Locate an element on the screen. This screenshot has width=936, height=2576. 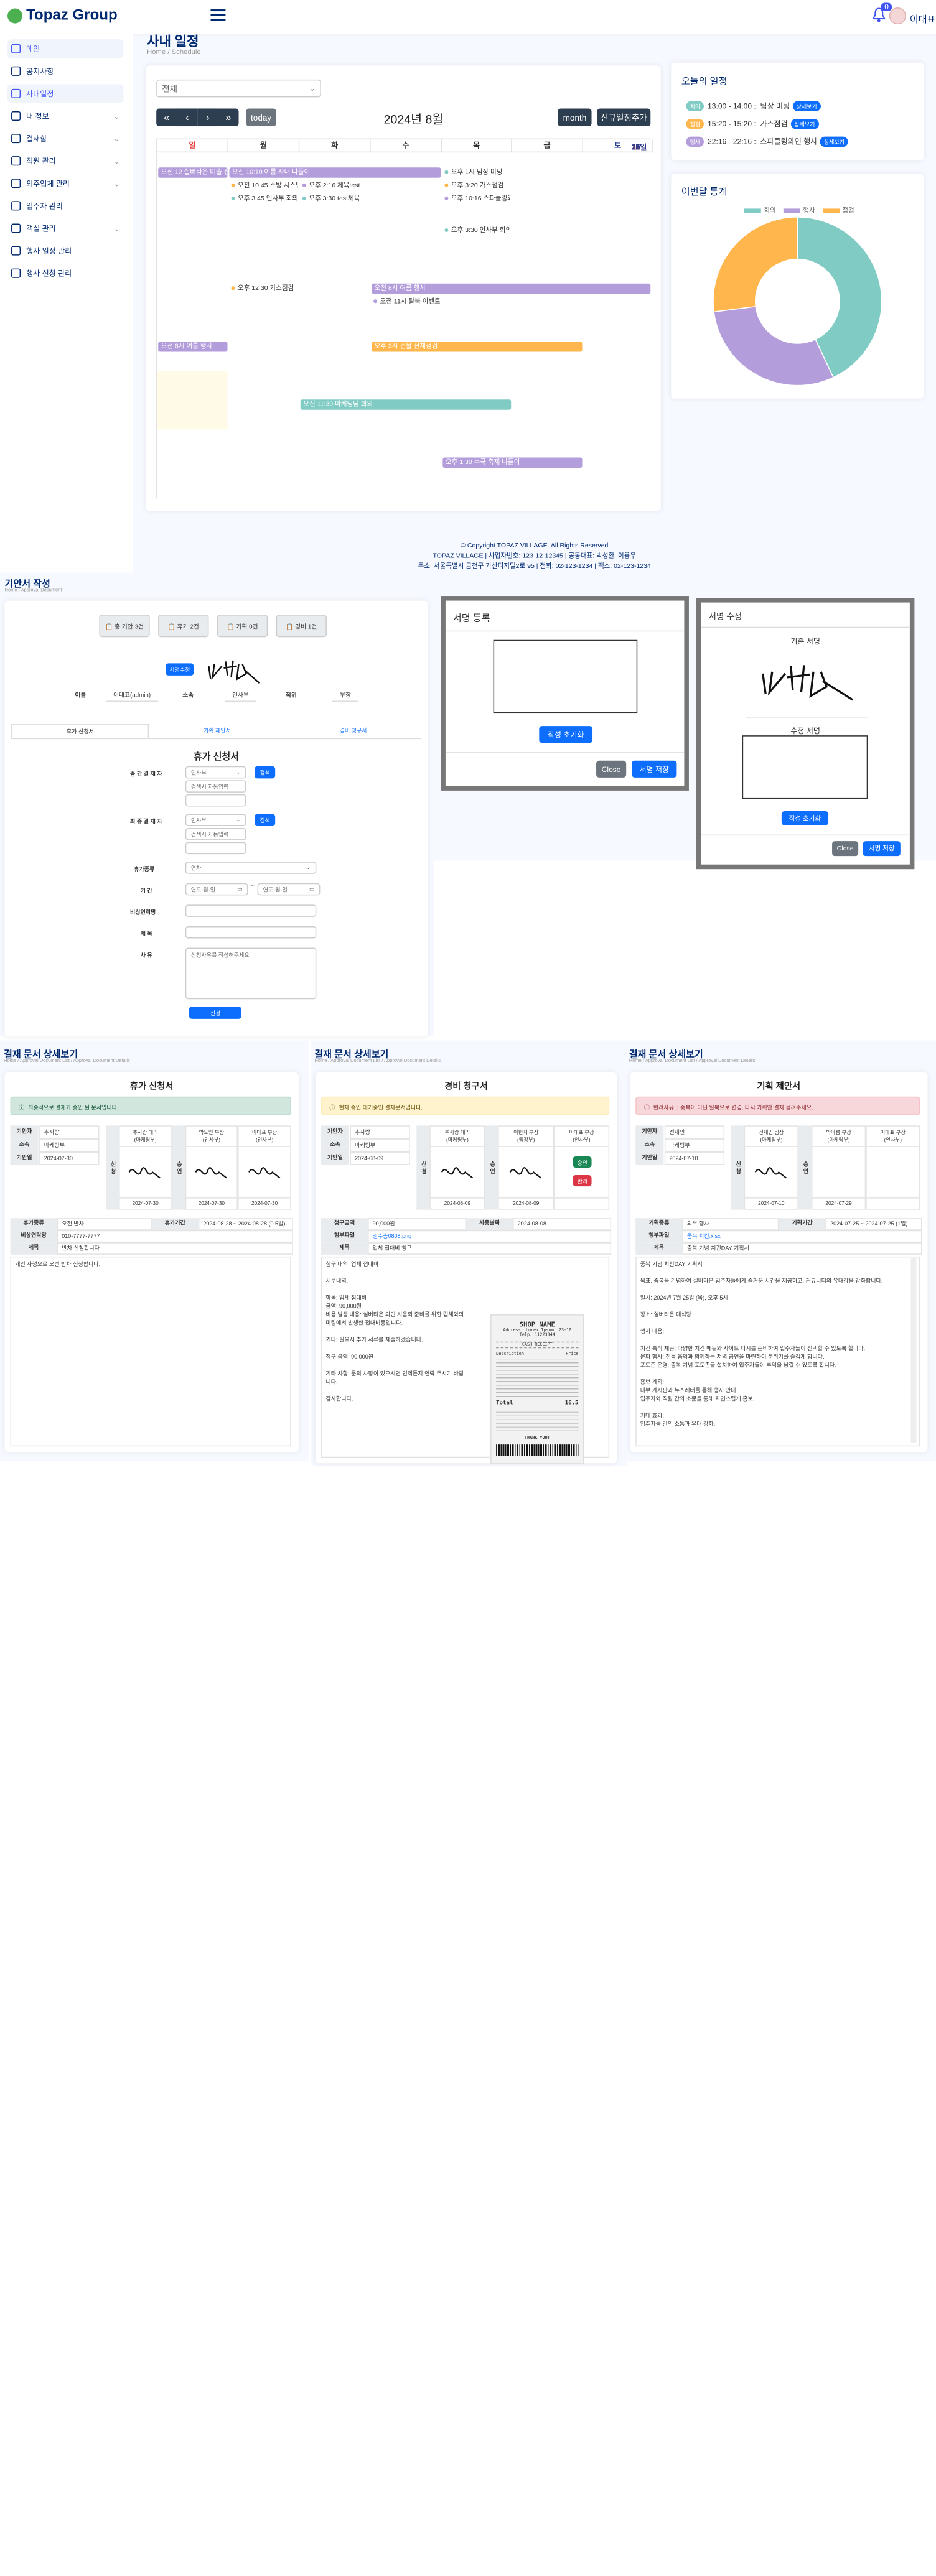
sidebar-item-1: 공지사항 is located at coordinates (65, 71).